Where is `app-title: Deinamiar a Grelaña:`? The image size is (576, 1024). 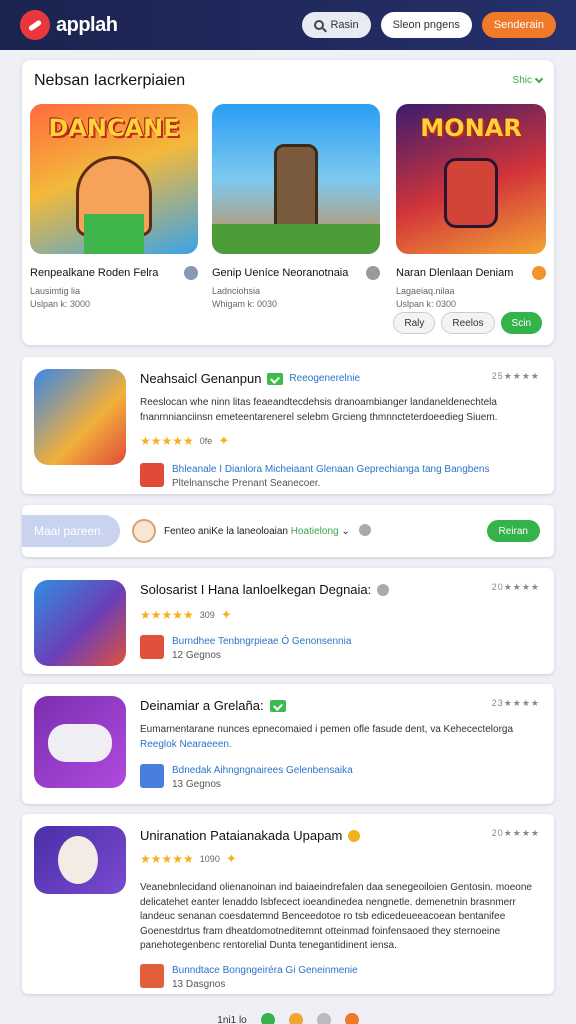 app-title: Deinamiar a Grelaña: is located at coordinates (202, 705).